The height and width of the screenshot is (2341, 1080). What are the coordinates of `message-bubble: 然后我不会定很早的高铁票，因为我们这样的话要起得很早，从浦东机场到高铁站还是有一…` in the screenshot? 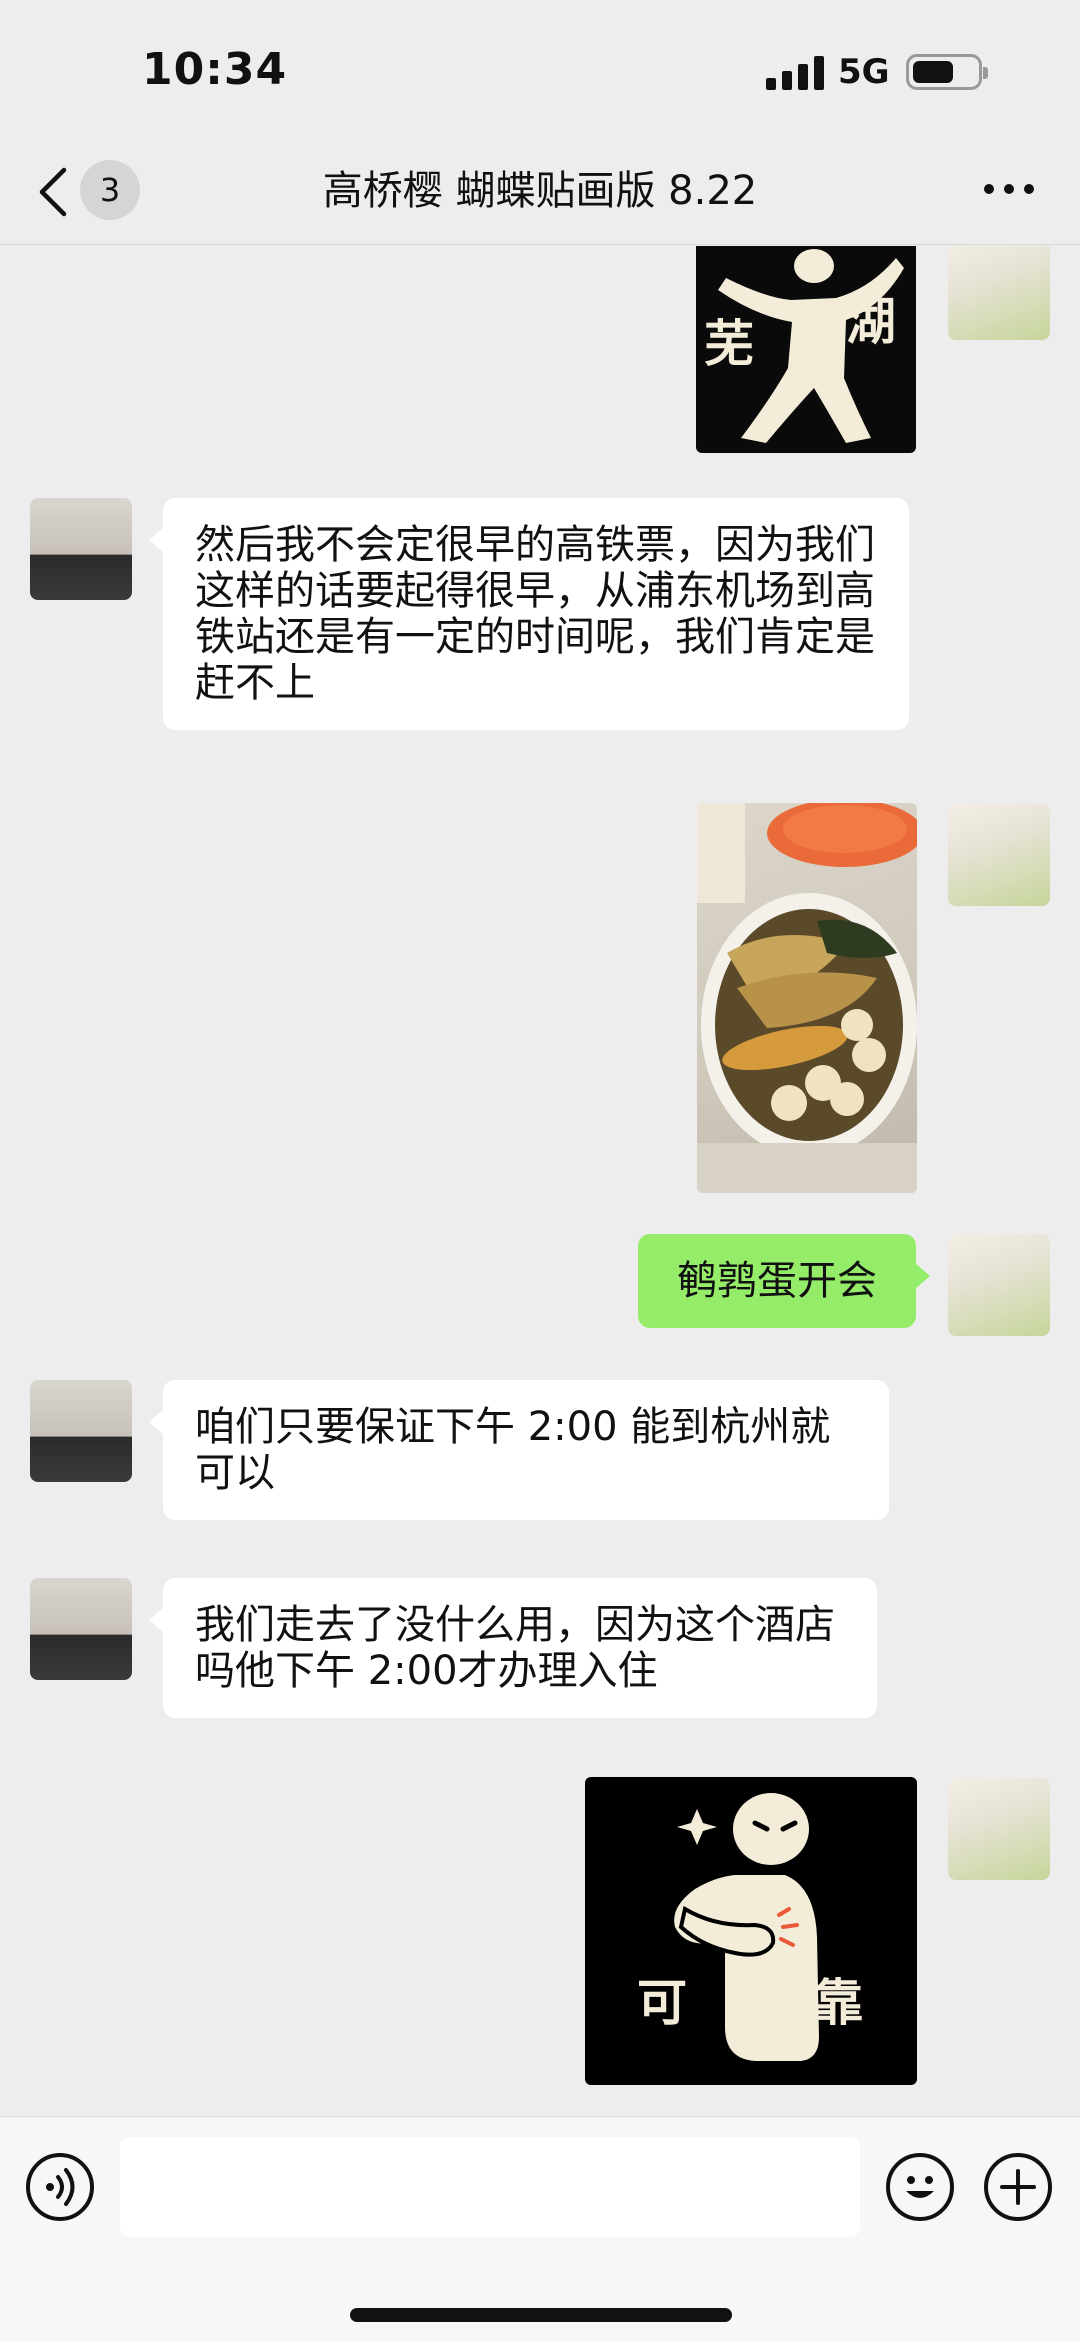 It's located at (529, 614).